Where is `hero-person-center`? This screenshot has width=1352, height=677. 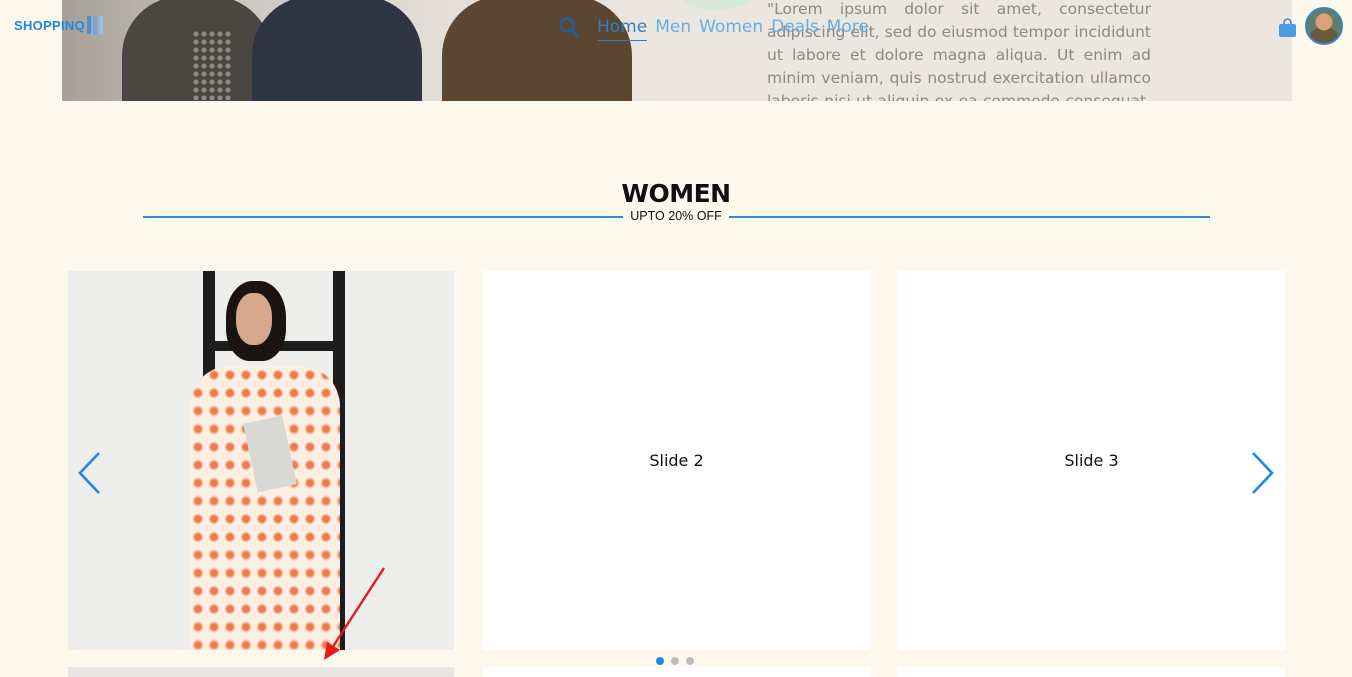
hero-person-center is located at coordinates (337, 50).